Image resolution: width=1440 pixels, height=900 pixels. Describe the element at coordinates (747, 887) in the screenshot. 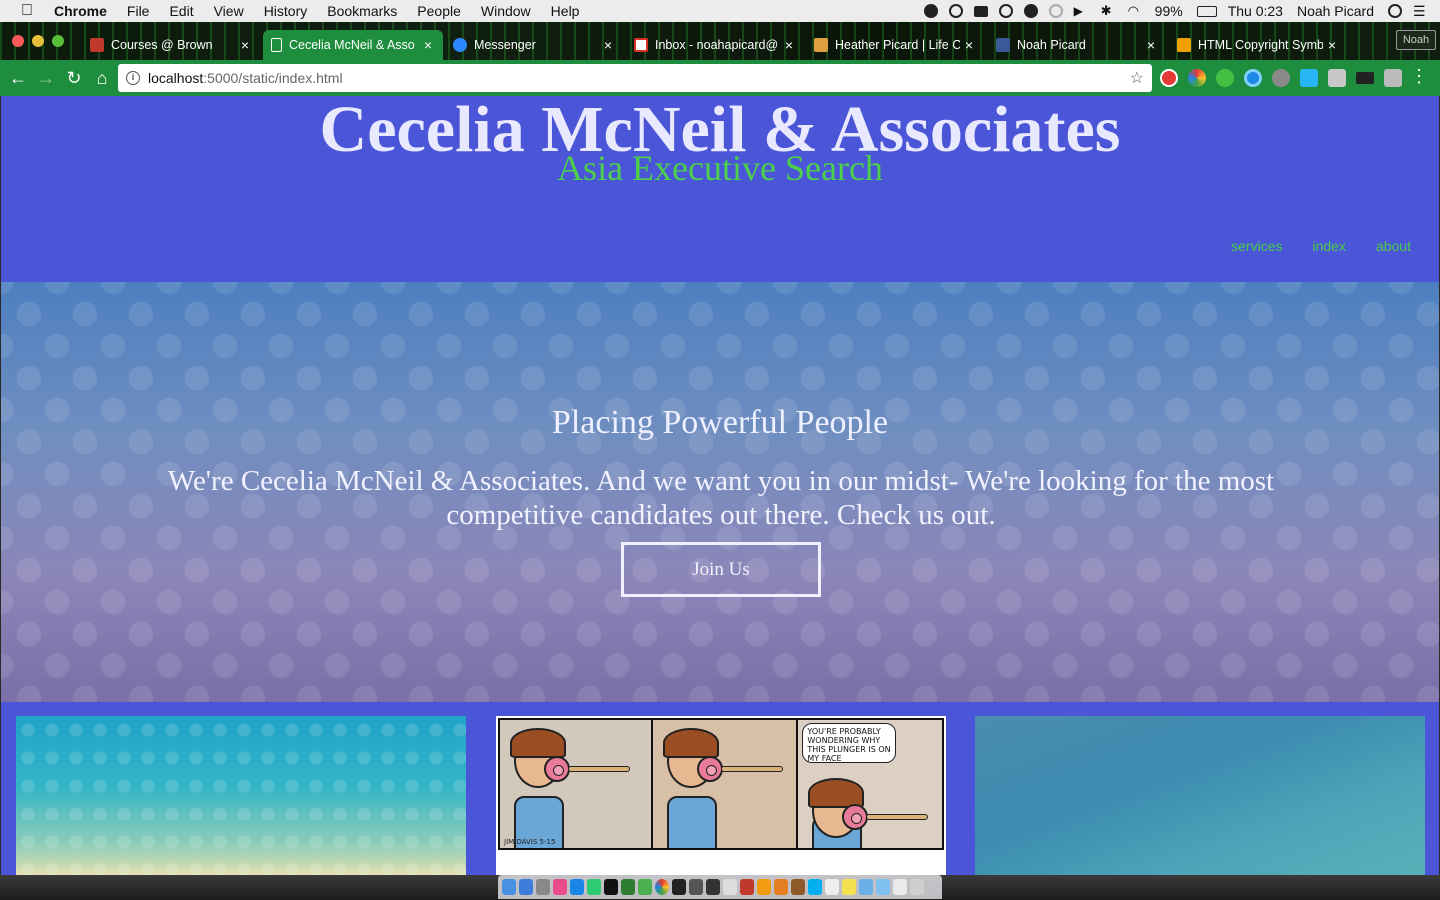

I see `filezilla-dock-icon` at that location.